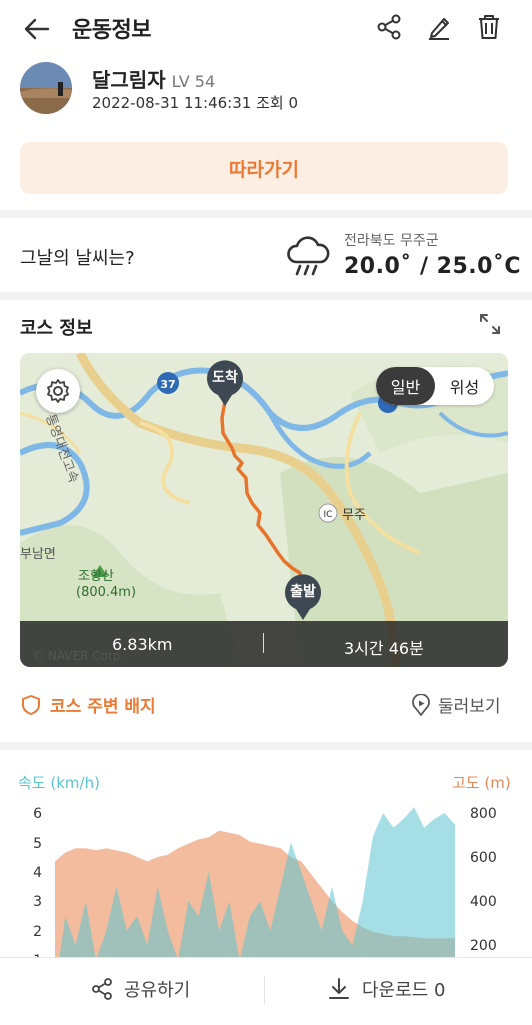  Describe the element at coordinates (339, 988) in the screenshot. I see `download-icon` at that location.